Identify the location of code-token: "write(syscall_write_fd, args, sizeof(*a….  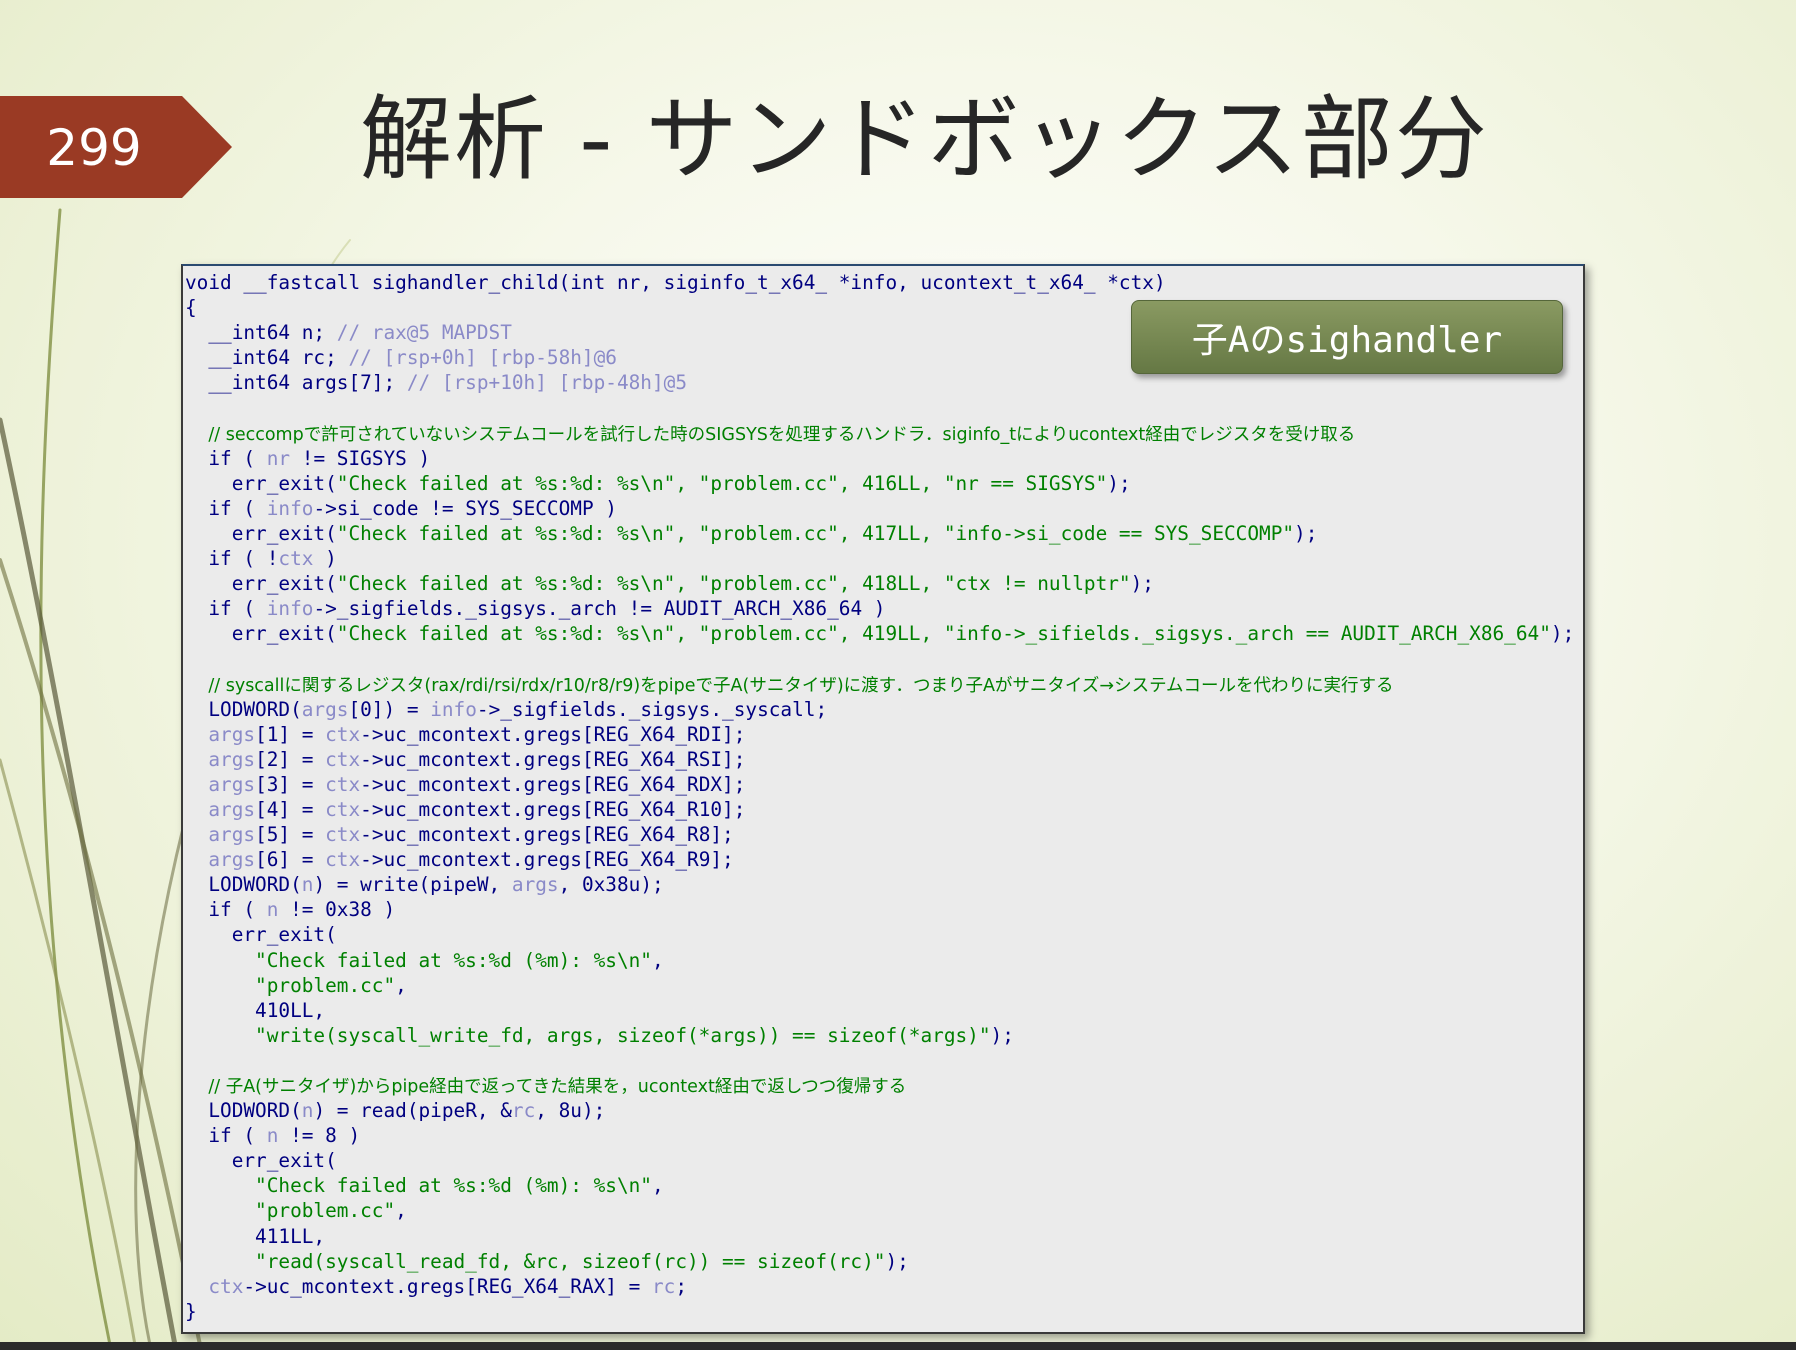
(623, 1035).